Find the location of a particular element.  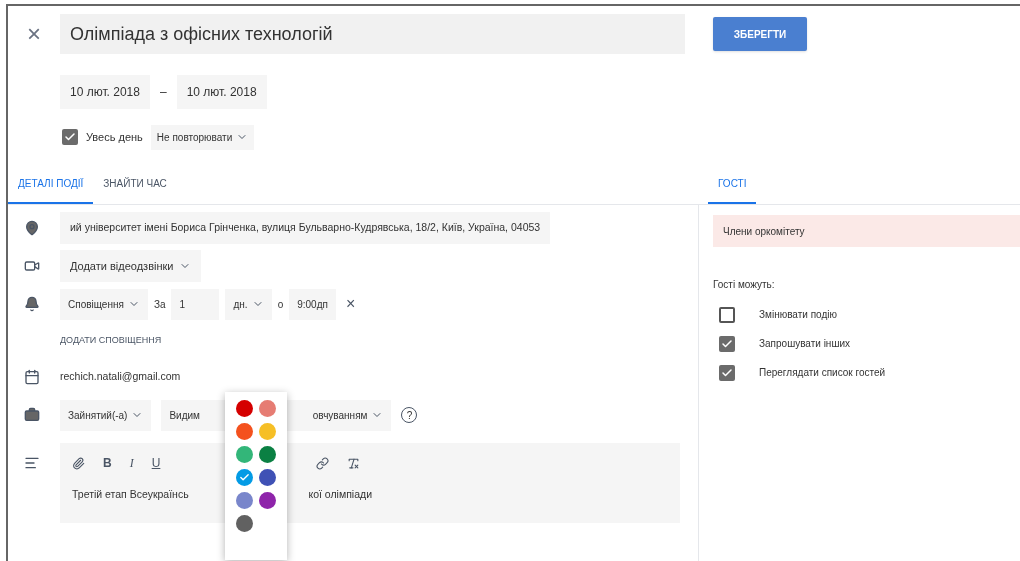

calendar-account: rechich.natali@gmail.com is located at coordinates (120, 377).